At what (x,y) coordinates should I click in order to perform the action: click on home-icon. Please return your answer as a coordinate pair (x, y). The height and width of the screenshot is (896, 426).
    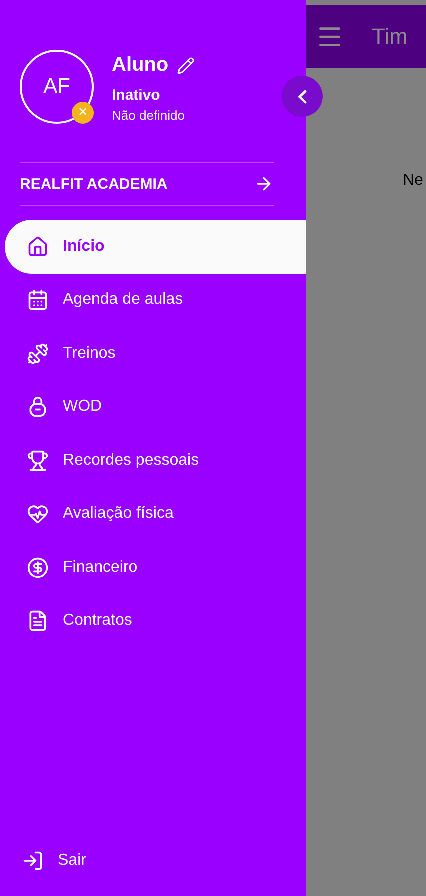
    Looking at the image, I should click on (38, 247).